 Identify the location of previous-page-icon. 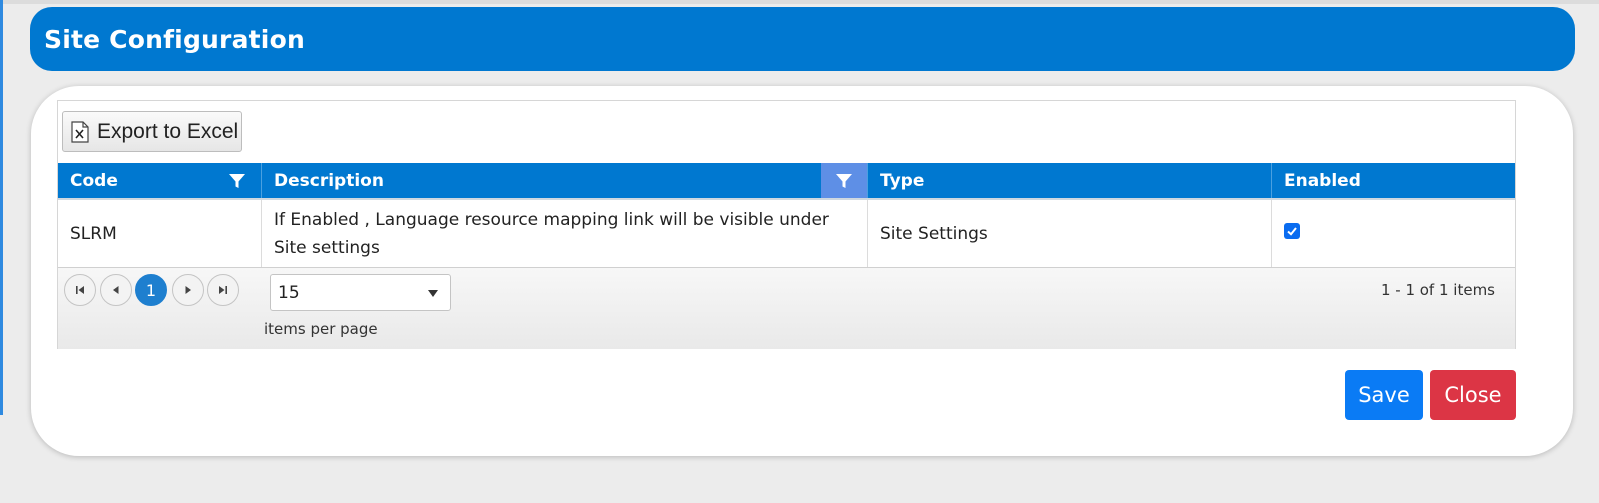
(116, 290).